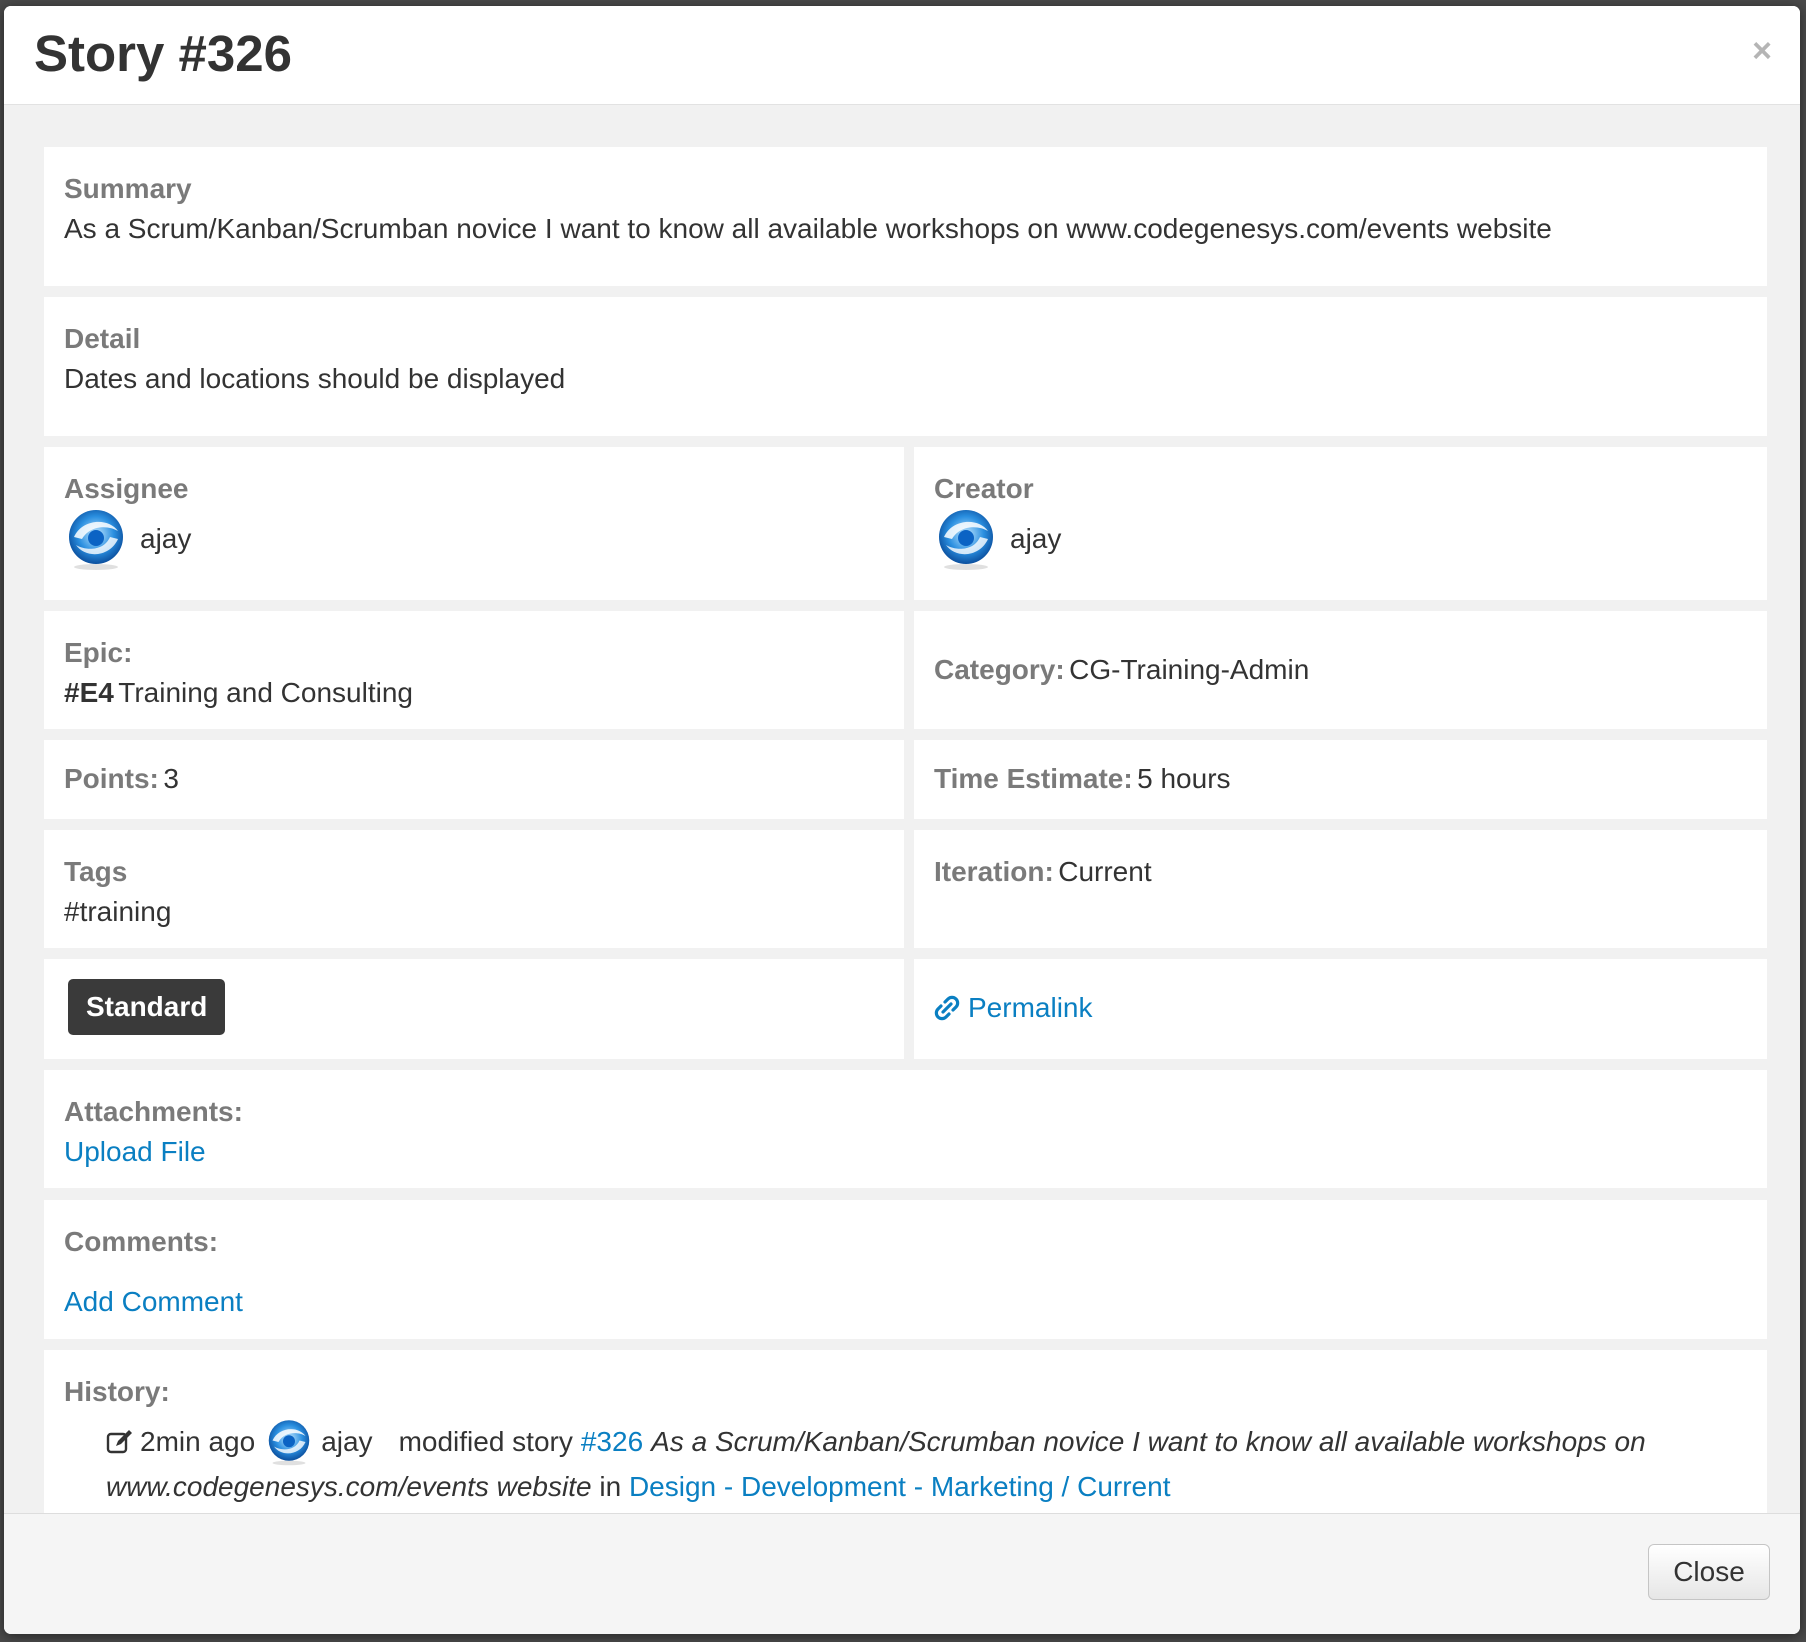 Image resolution: width=1806 pixels, height=1642 pixels. I want to click on edit-icon, so click(119, 1442).